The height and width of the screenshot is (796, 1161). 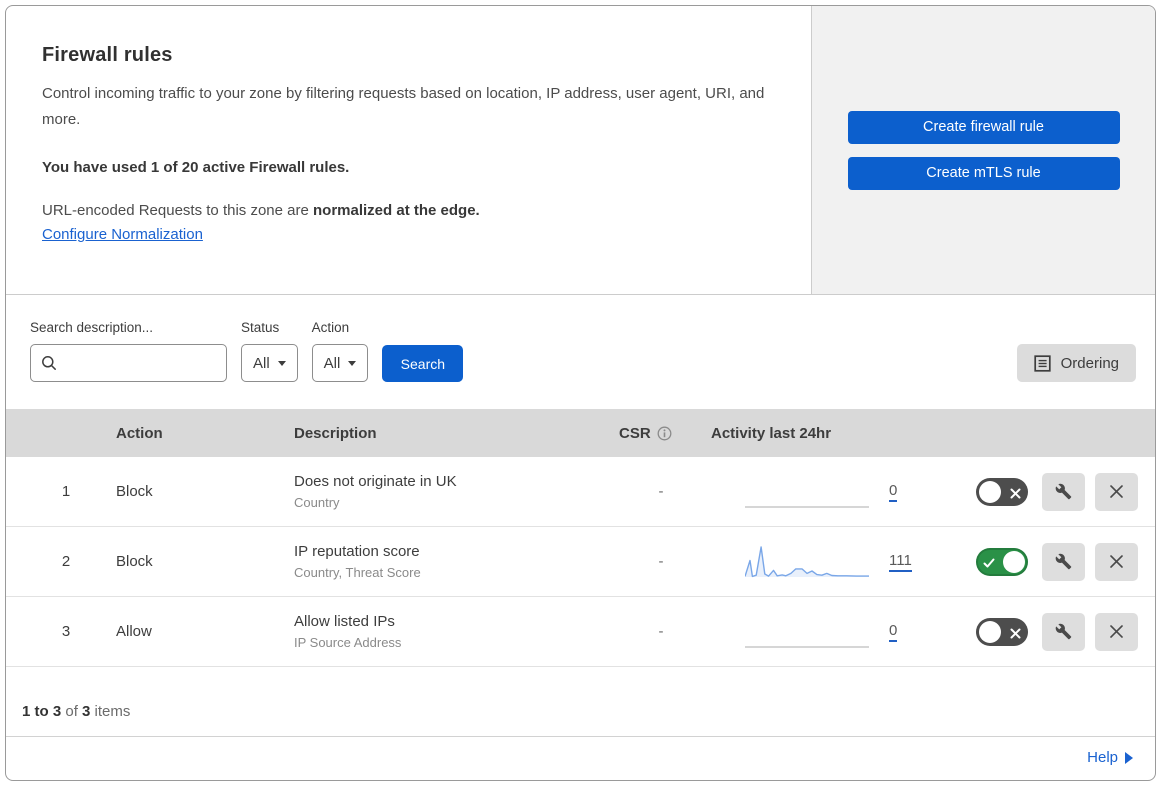 I want to click on normalization-bold: normalized at the edge., so click(x=396, y=210).